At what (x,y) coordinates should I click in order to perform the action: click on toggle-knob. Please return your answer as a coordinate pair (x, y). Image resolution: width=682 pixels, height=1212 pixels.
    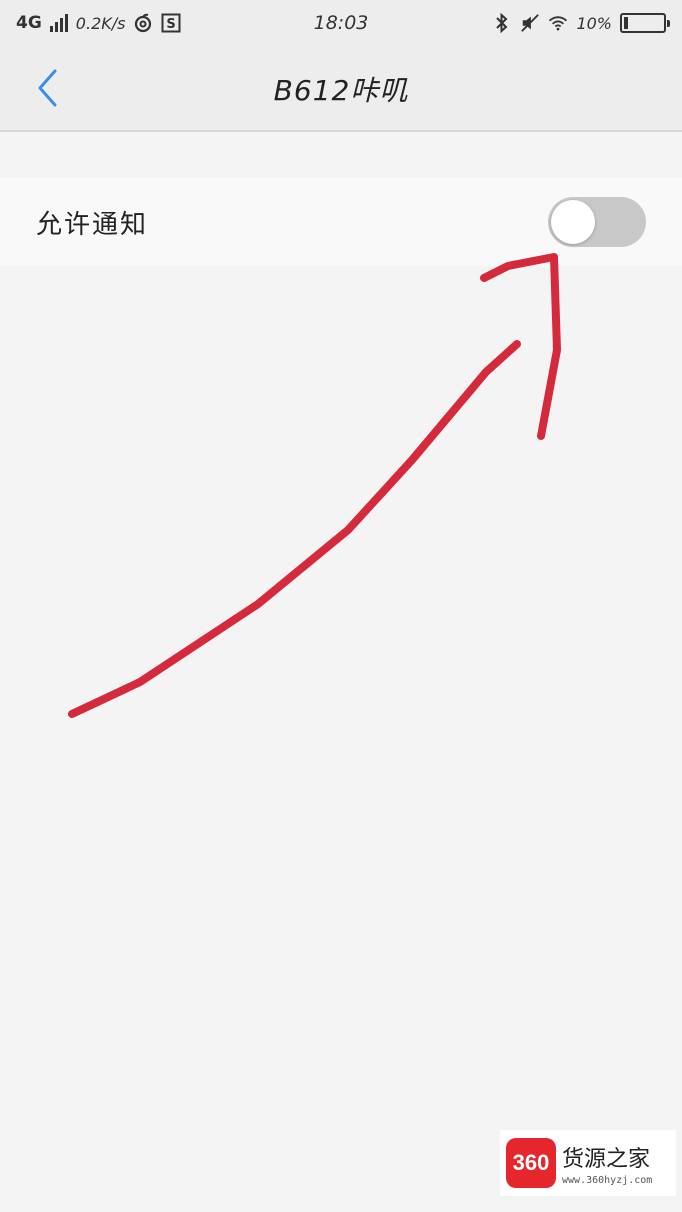
    Looking at the image, I should click on (573, 222).